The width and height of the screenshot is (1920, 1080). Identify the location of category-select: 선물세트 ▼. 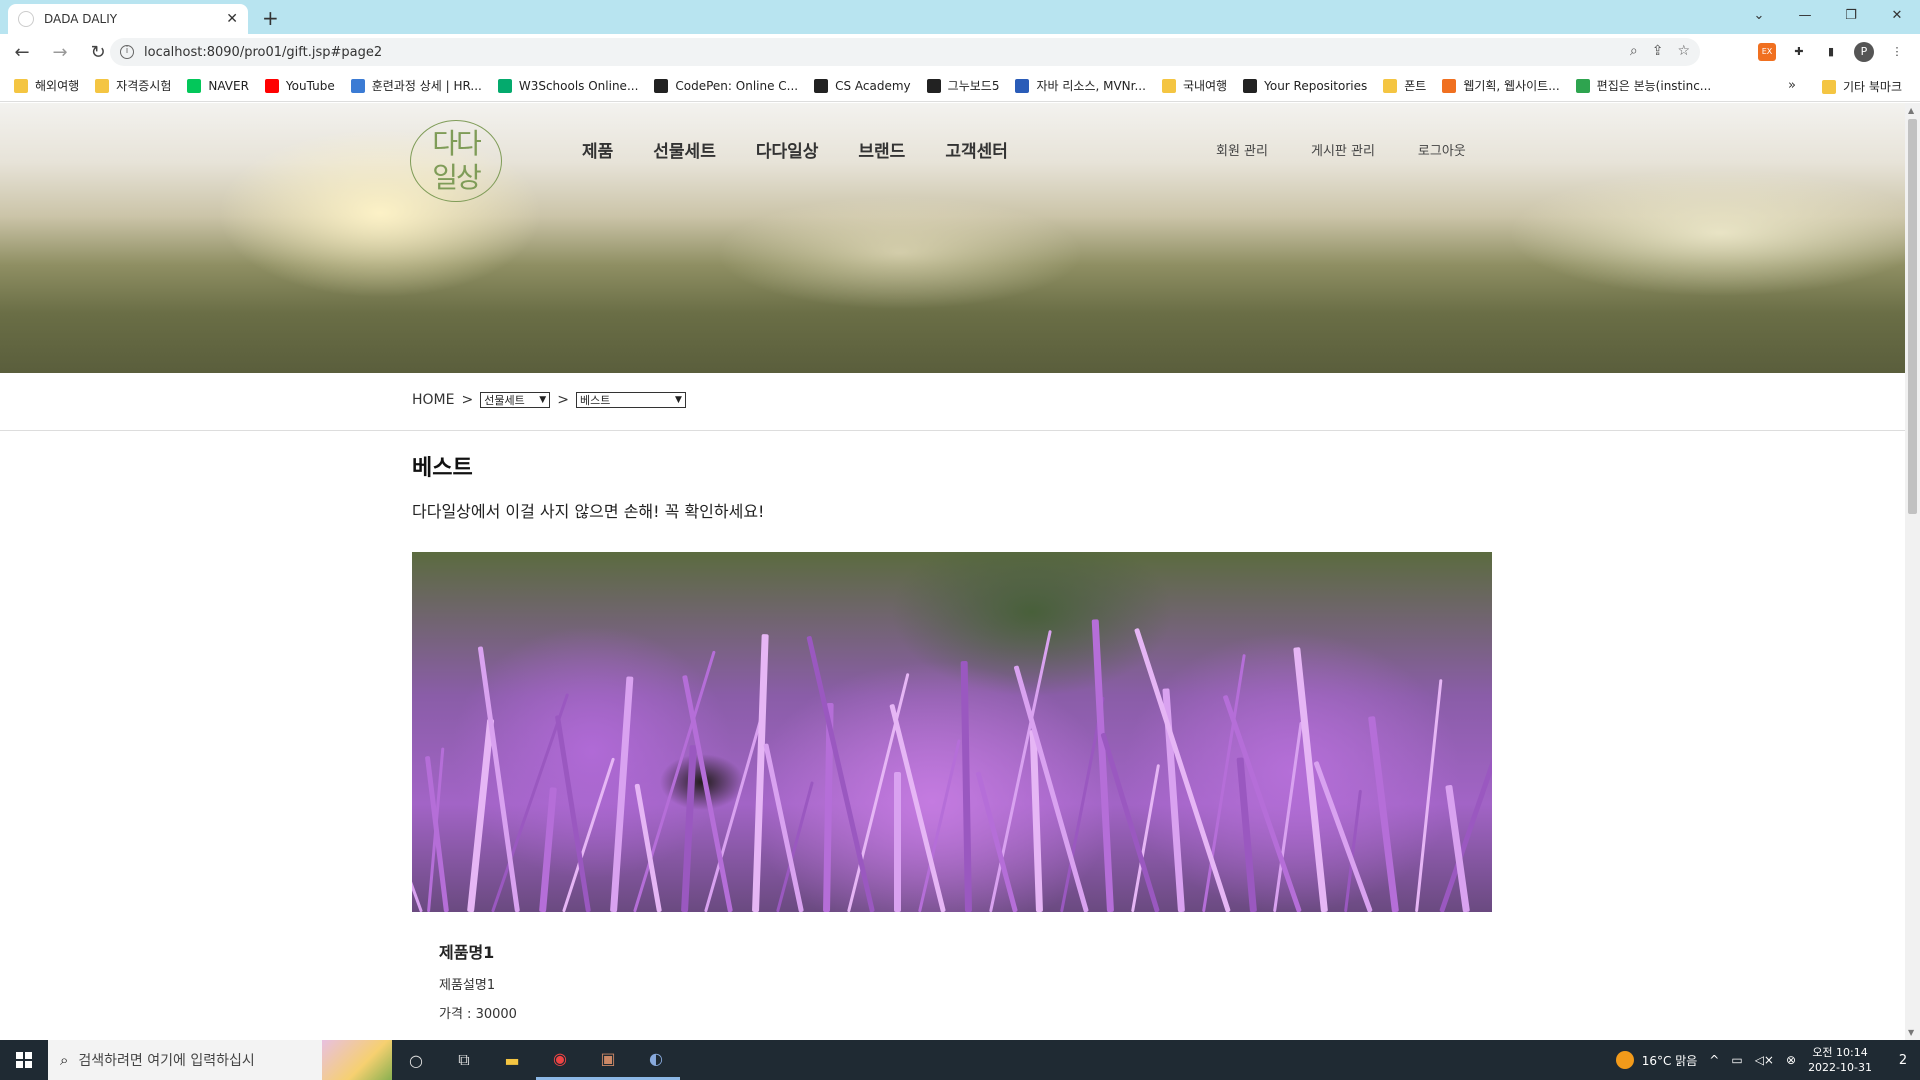
(515, 400).